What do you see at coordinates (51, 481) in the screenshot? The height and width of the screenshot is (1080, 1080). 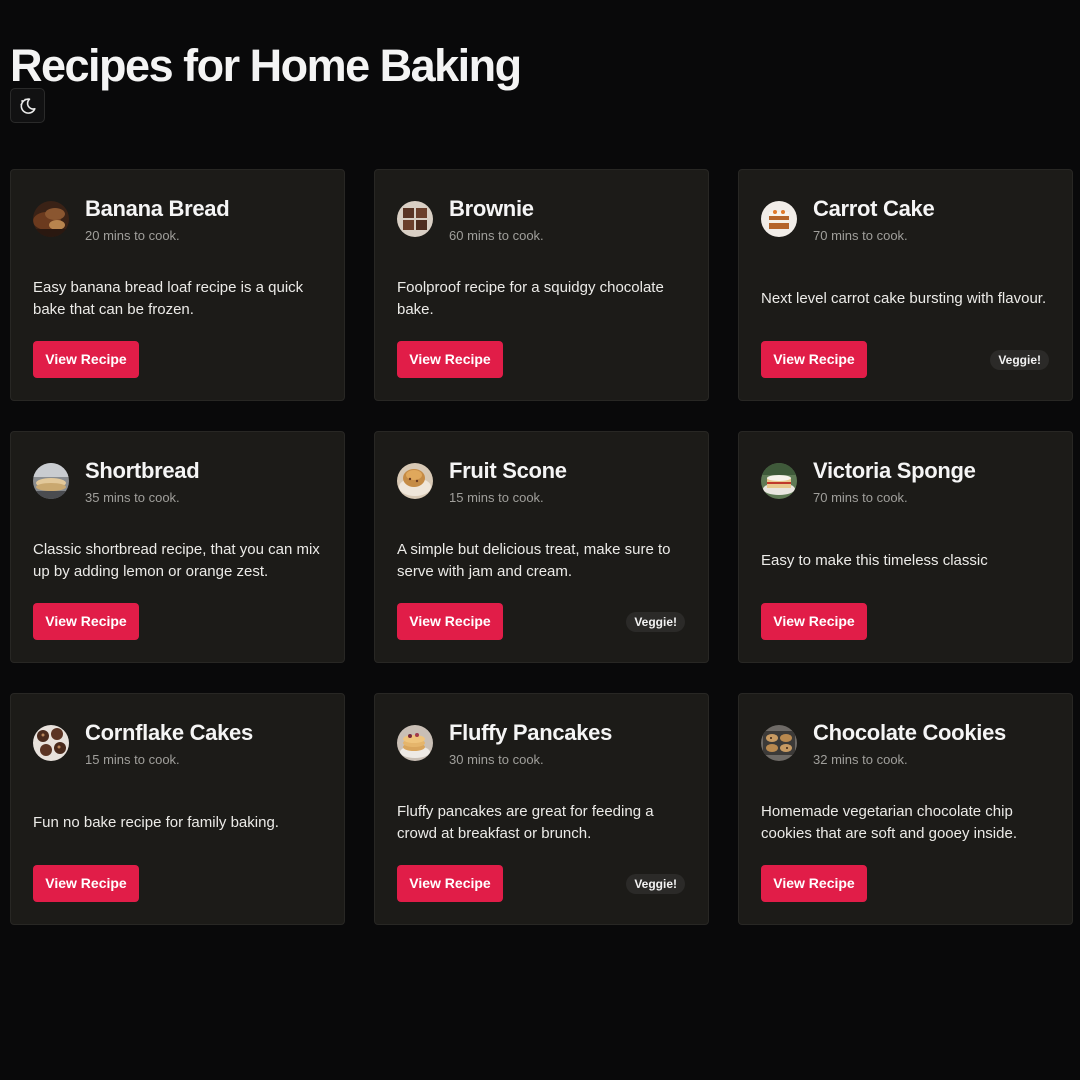 I see `shortbread-image` at bounding box center [51, 481].